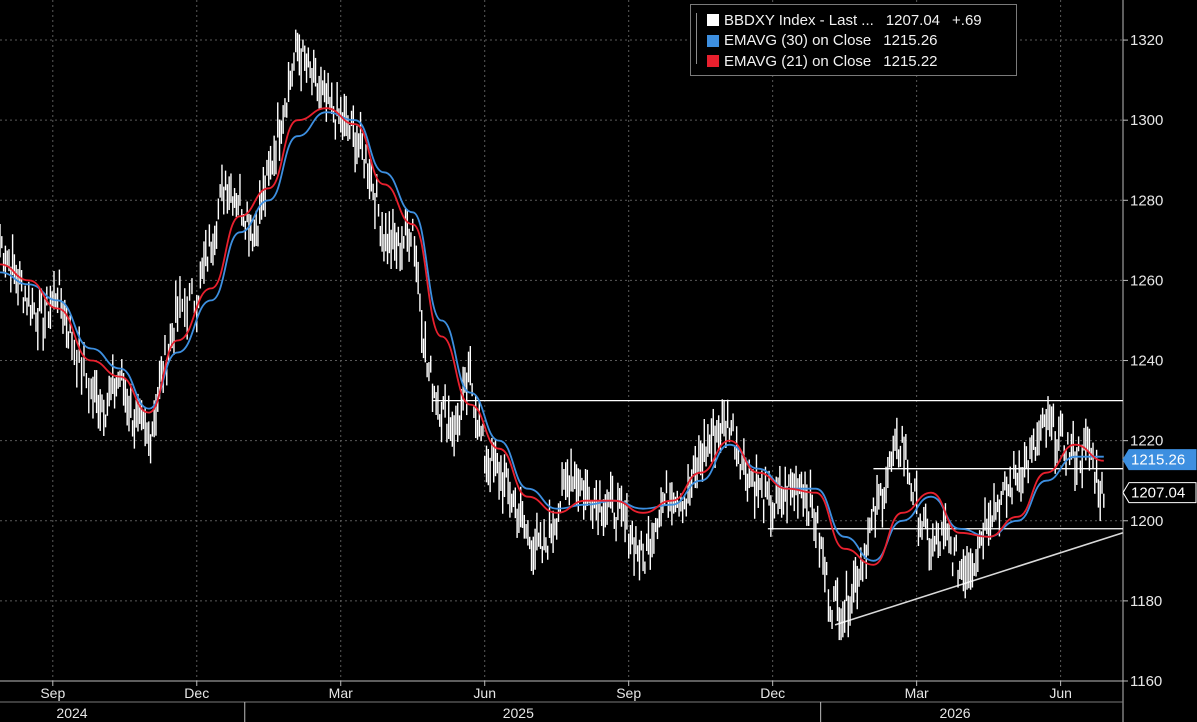  I want to click on legend-tree-line, so click(700, 38).